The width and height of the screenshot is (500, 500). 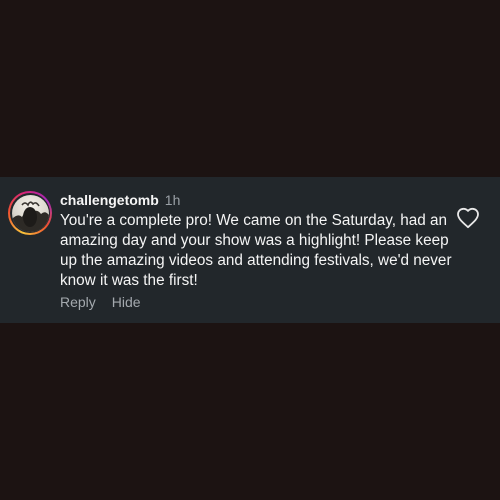 I want to click on avatar, so click(x=30, y=213).